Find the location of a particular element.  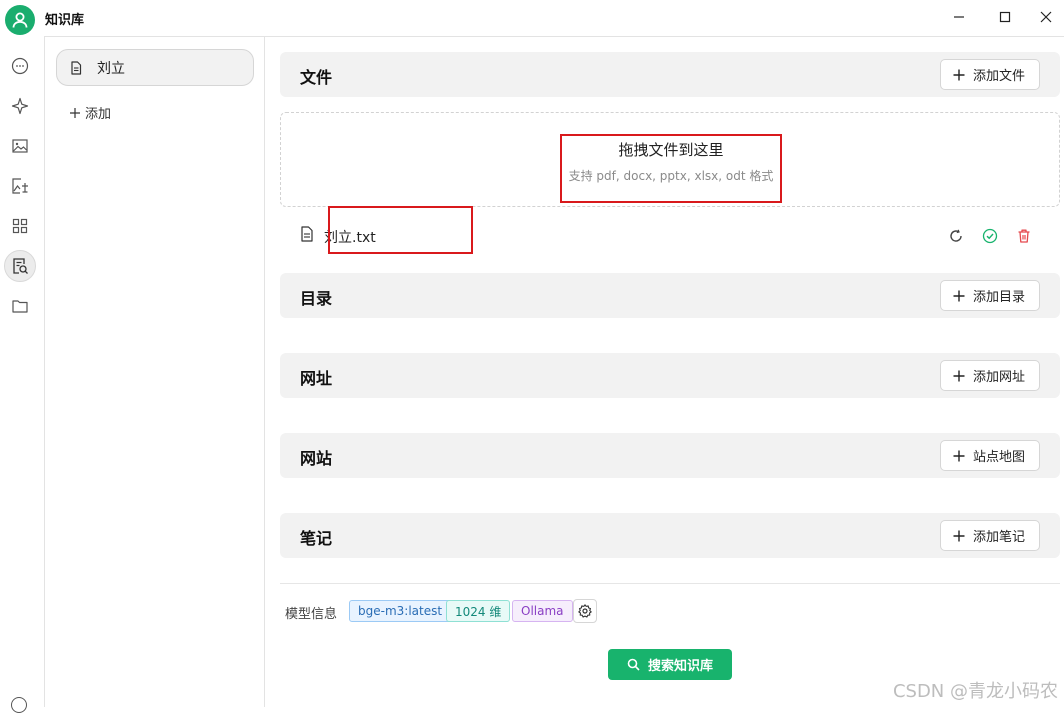

section-websites-title: 网站 is located at coordinates (316, 458).